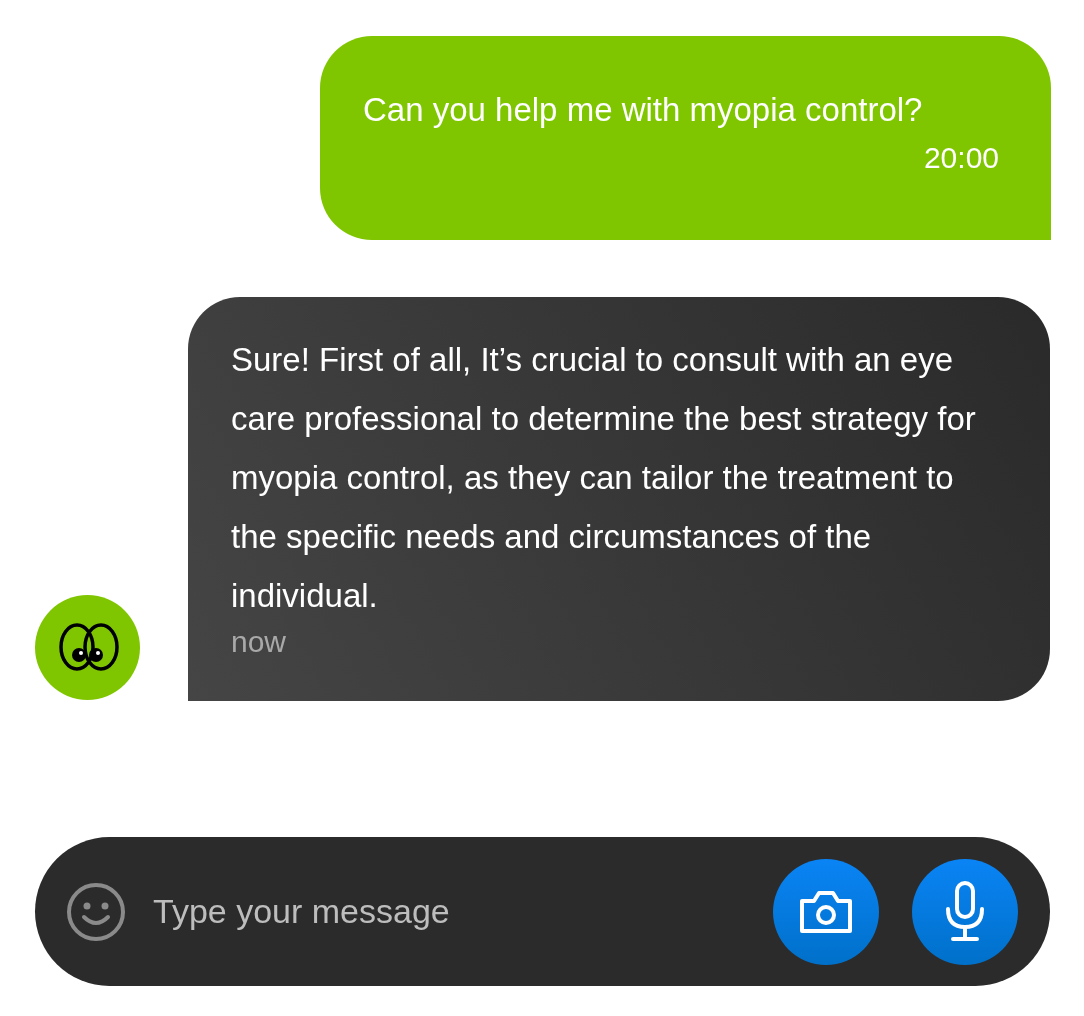 This screenshot has width=1084, height=1016. Describe the element at coordinates (826, 911) in the screenshot. I see `camera-icon` at that location.